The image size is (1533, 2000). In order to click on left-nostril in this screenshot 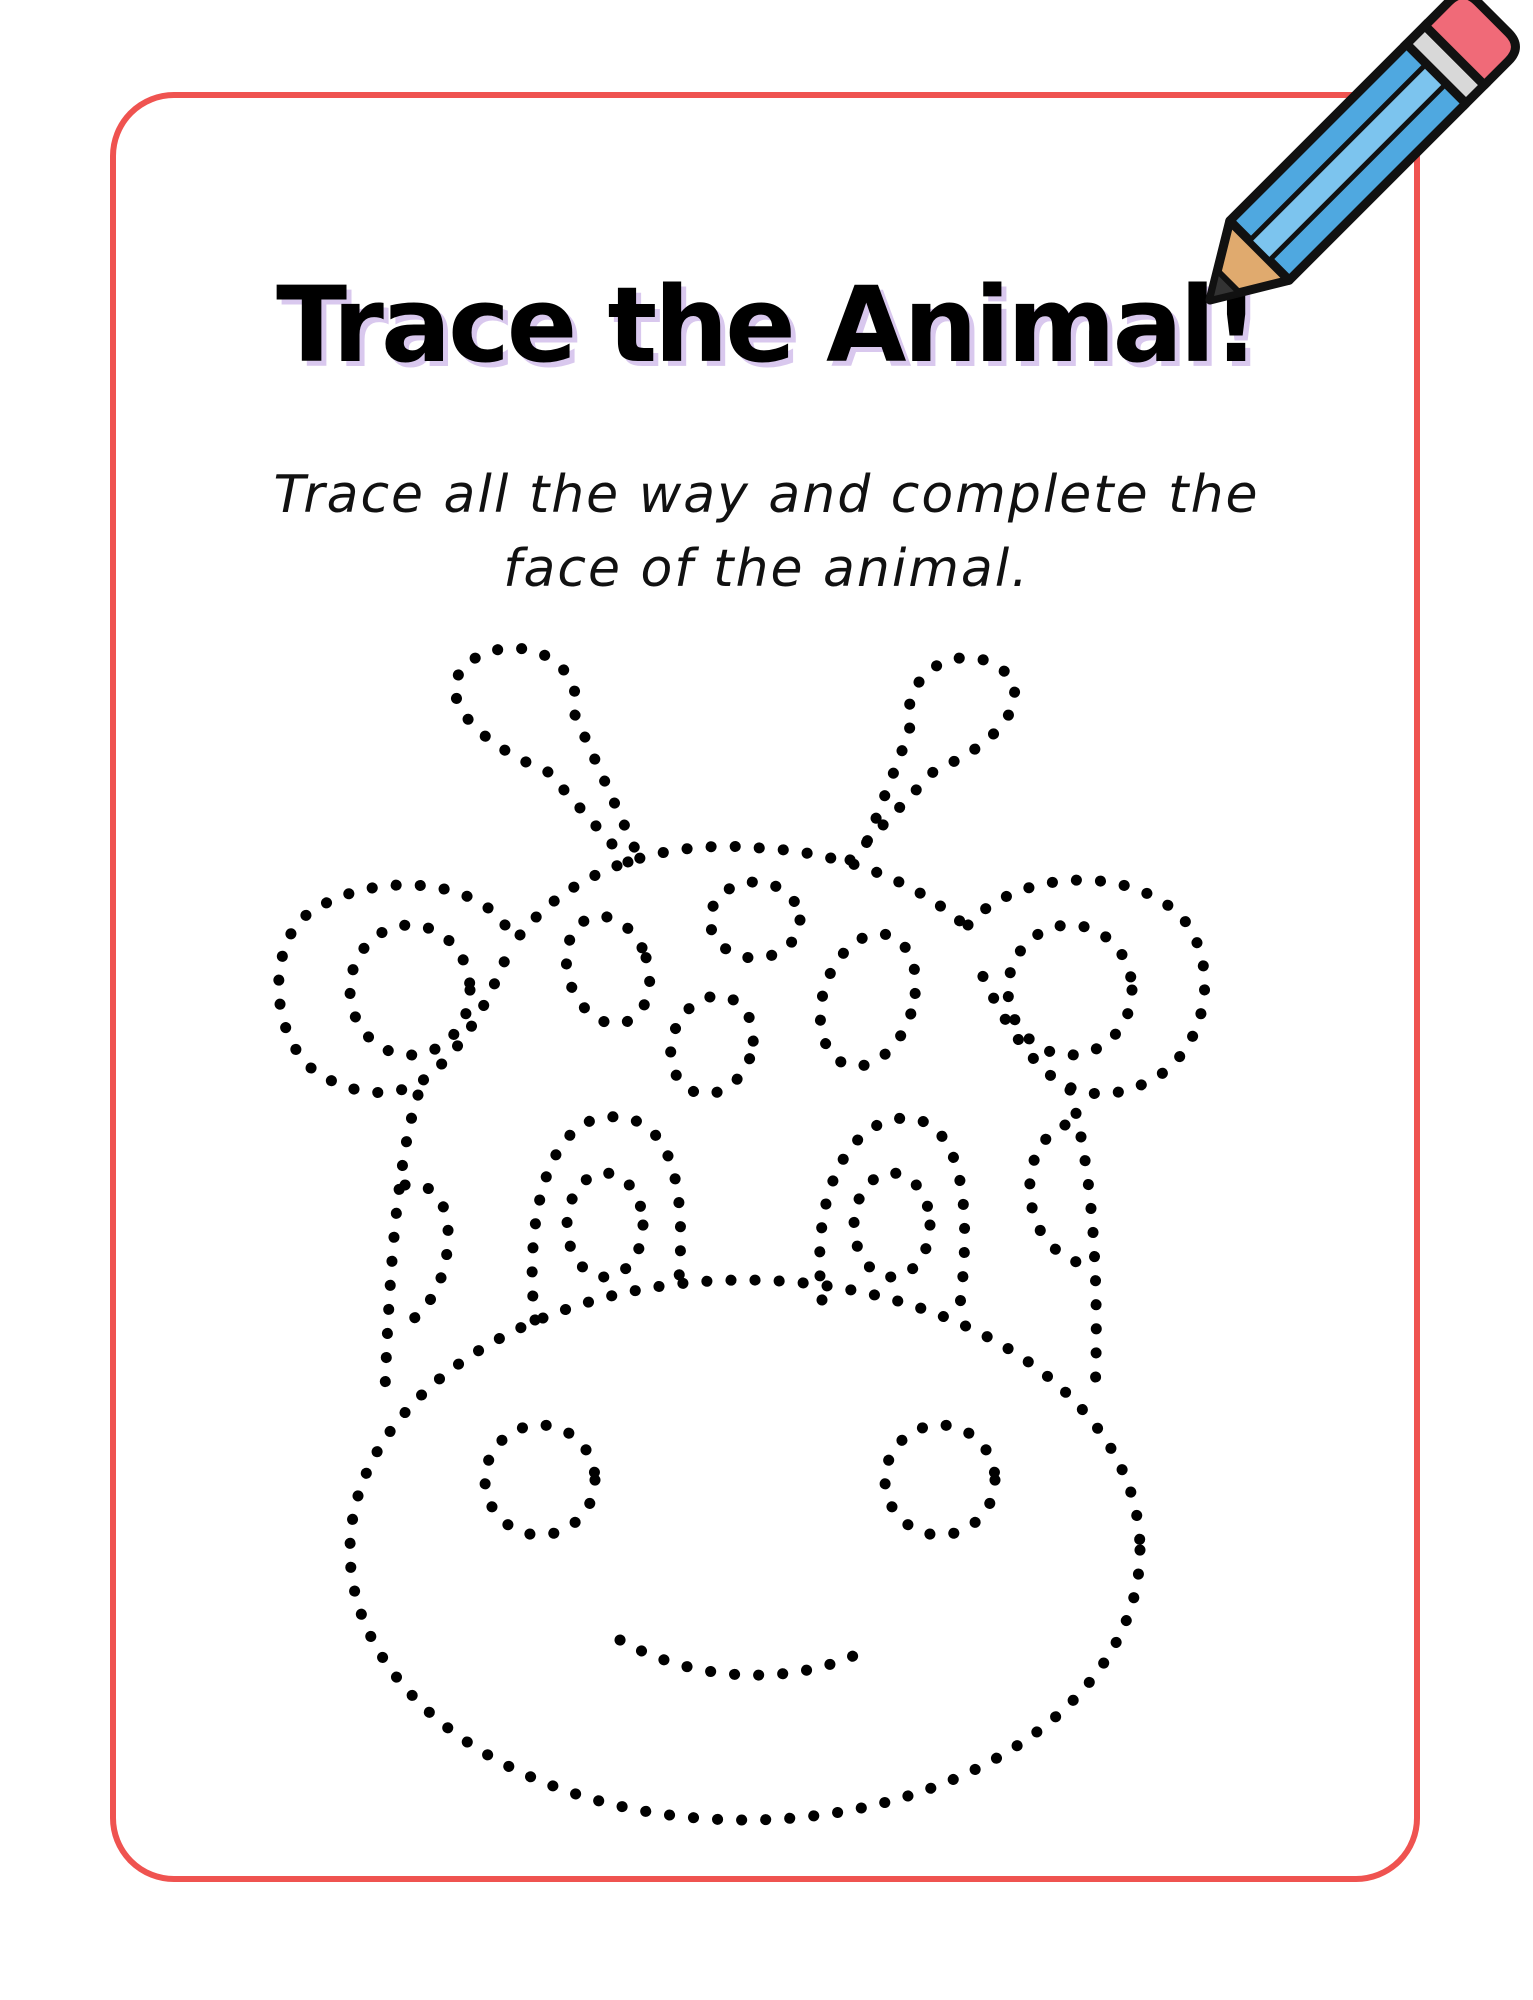, I will do `click(540, 1480)`.